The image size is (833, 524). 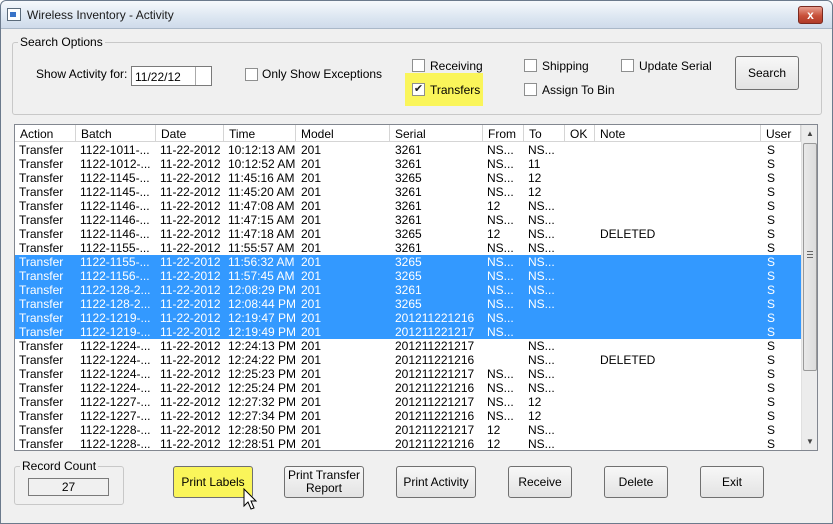 What do you see at coordinates (418, 65) in the screenshot?
I see `receiving-checkbox` at bounding box center [418, 65].